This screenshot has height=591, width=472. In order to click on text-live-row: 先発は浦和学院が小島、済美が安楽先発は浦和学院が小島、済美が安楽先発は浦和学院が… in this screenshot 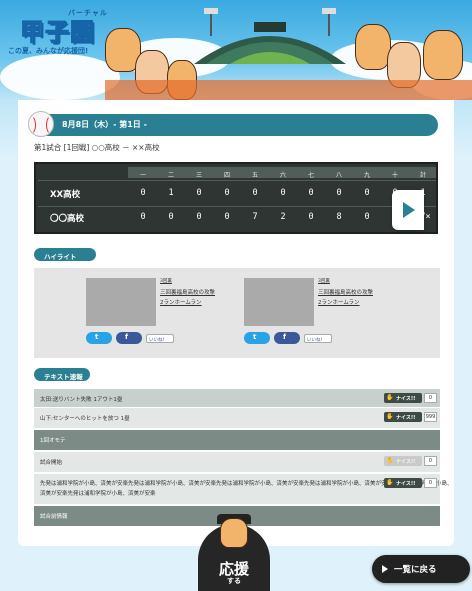, I will do `click(243, 489)`.